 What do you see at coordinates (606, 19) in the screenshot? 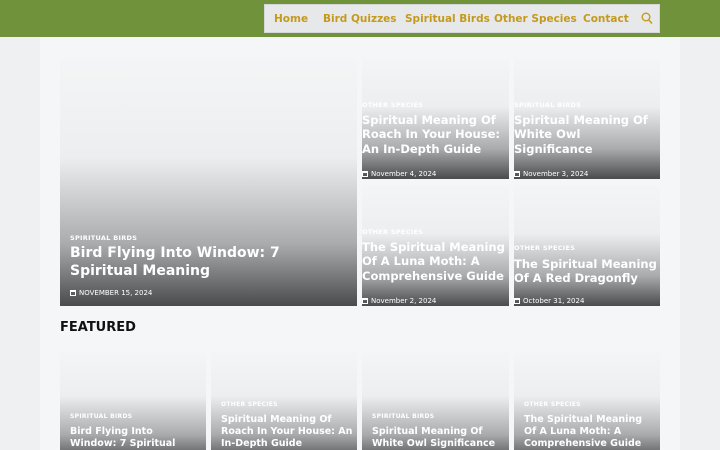
I see `nav-link-contact: Contact` at bounding box center [606, 19].